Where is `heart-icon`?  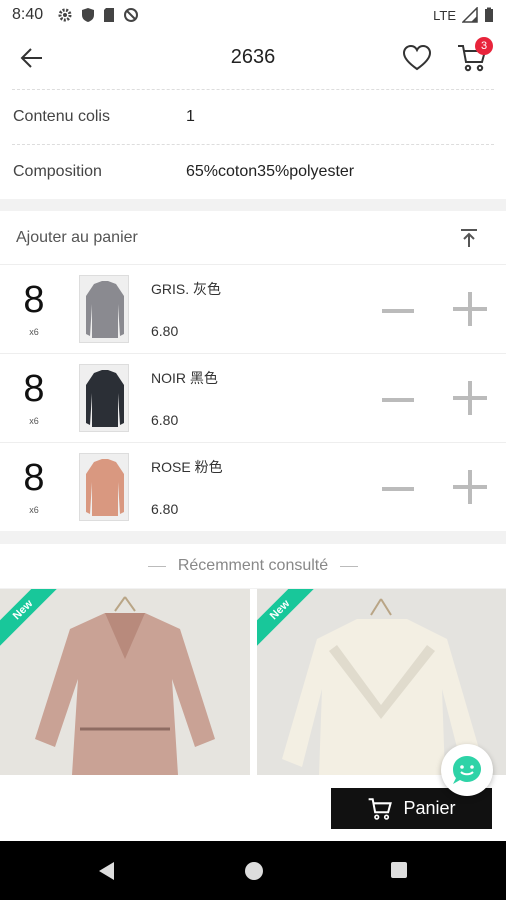 heart-icon is located at coordinates (417, 58).